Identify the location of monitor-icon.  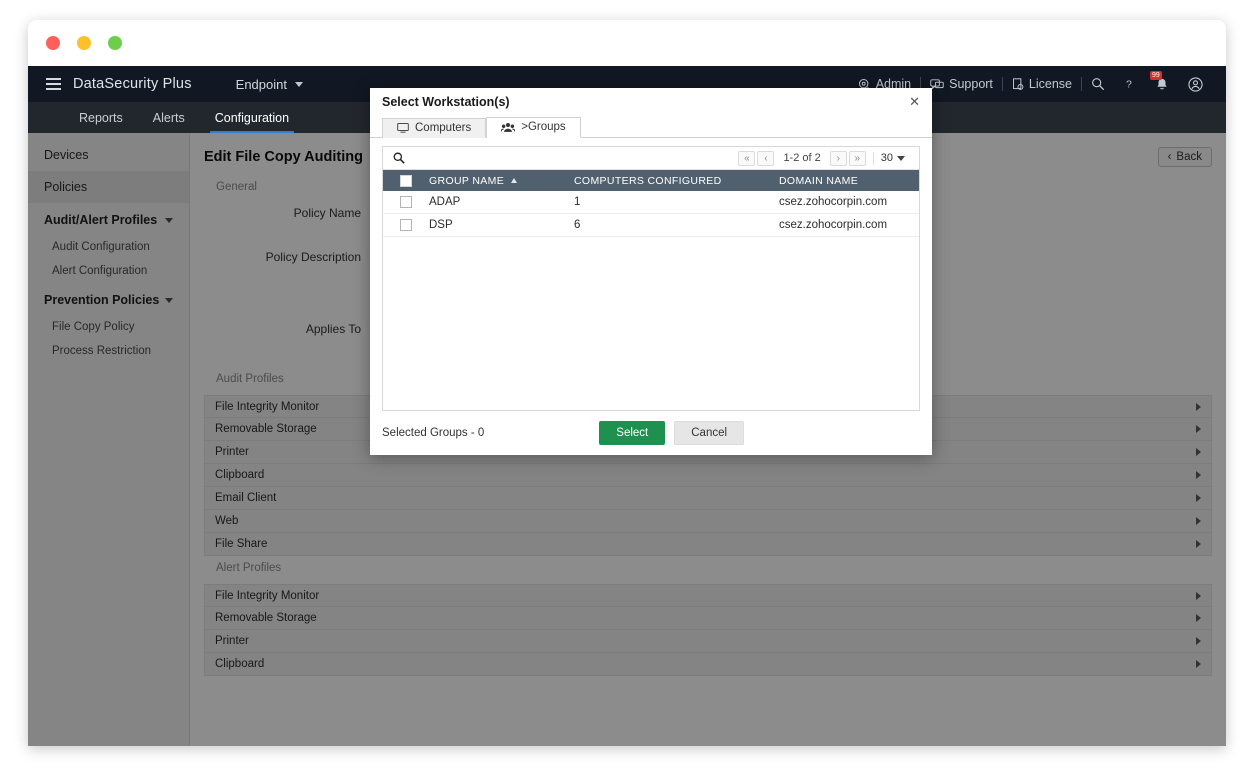
(403, 128).